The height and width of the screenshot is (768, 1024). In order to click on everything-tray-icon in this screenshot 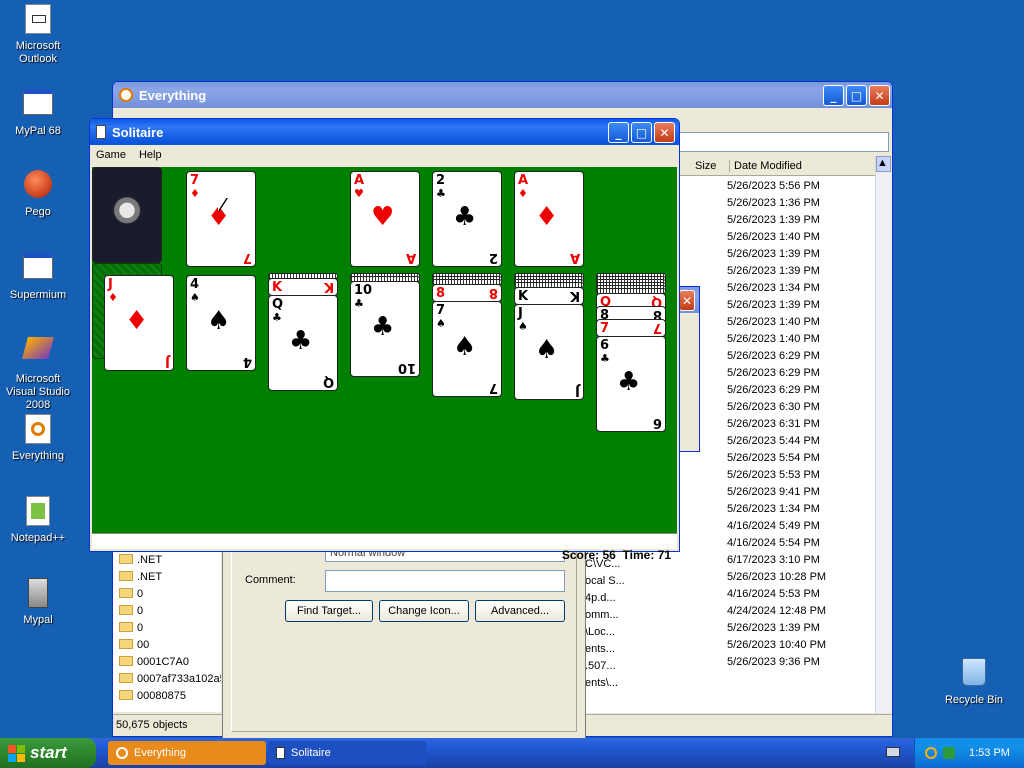, I will do `click(931, 753)`.